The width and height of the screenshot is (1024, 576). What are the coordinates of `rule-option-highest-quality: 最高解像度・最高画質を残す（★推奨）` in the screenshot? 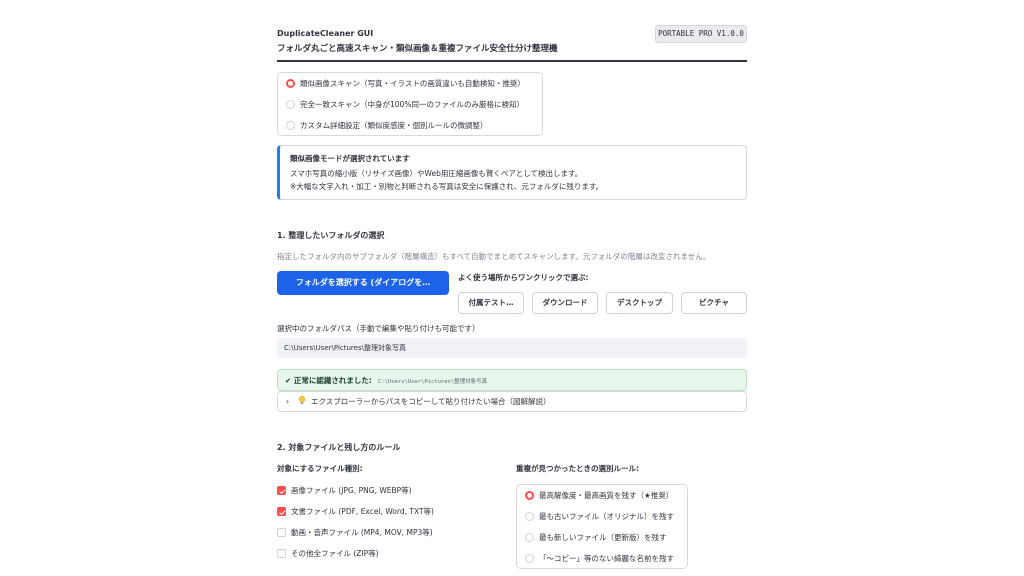 It's located at (599, 495).